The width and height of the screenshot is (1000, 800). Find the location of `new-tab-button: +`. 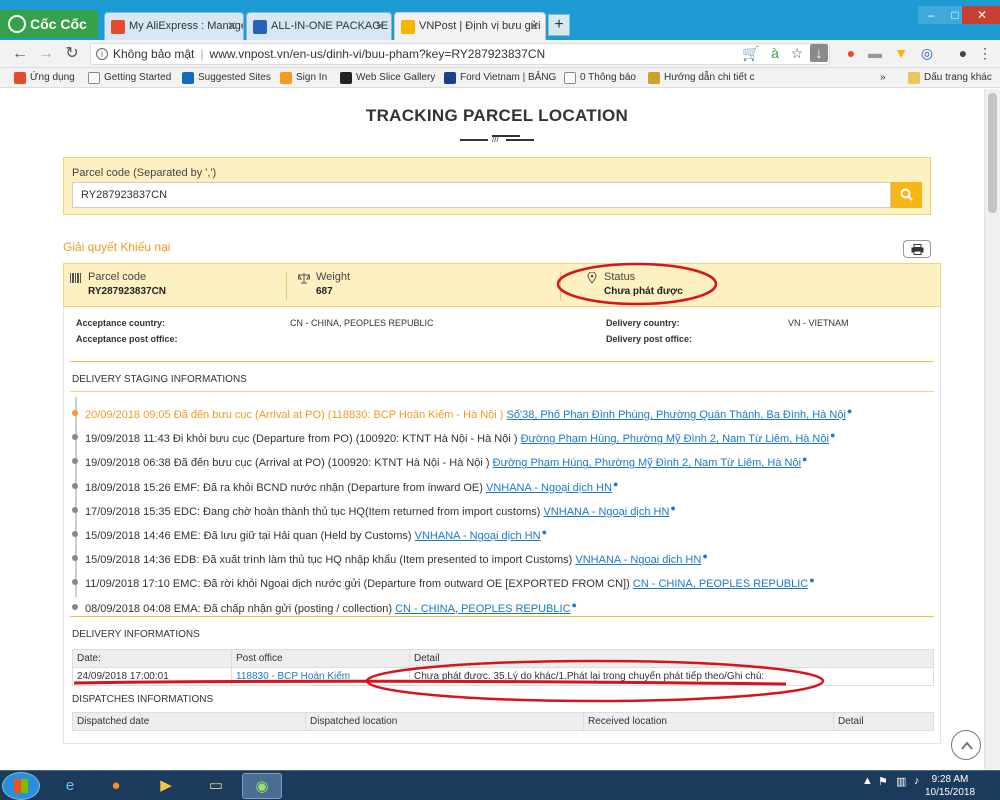

new-tab-button: + is located at coordinates (559, 25).